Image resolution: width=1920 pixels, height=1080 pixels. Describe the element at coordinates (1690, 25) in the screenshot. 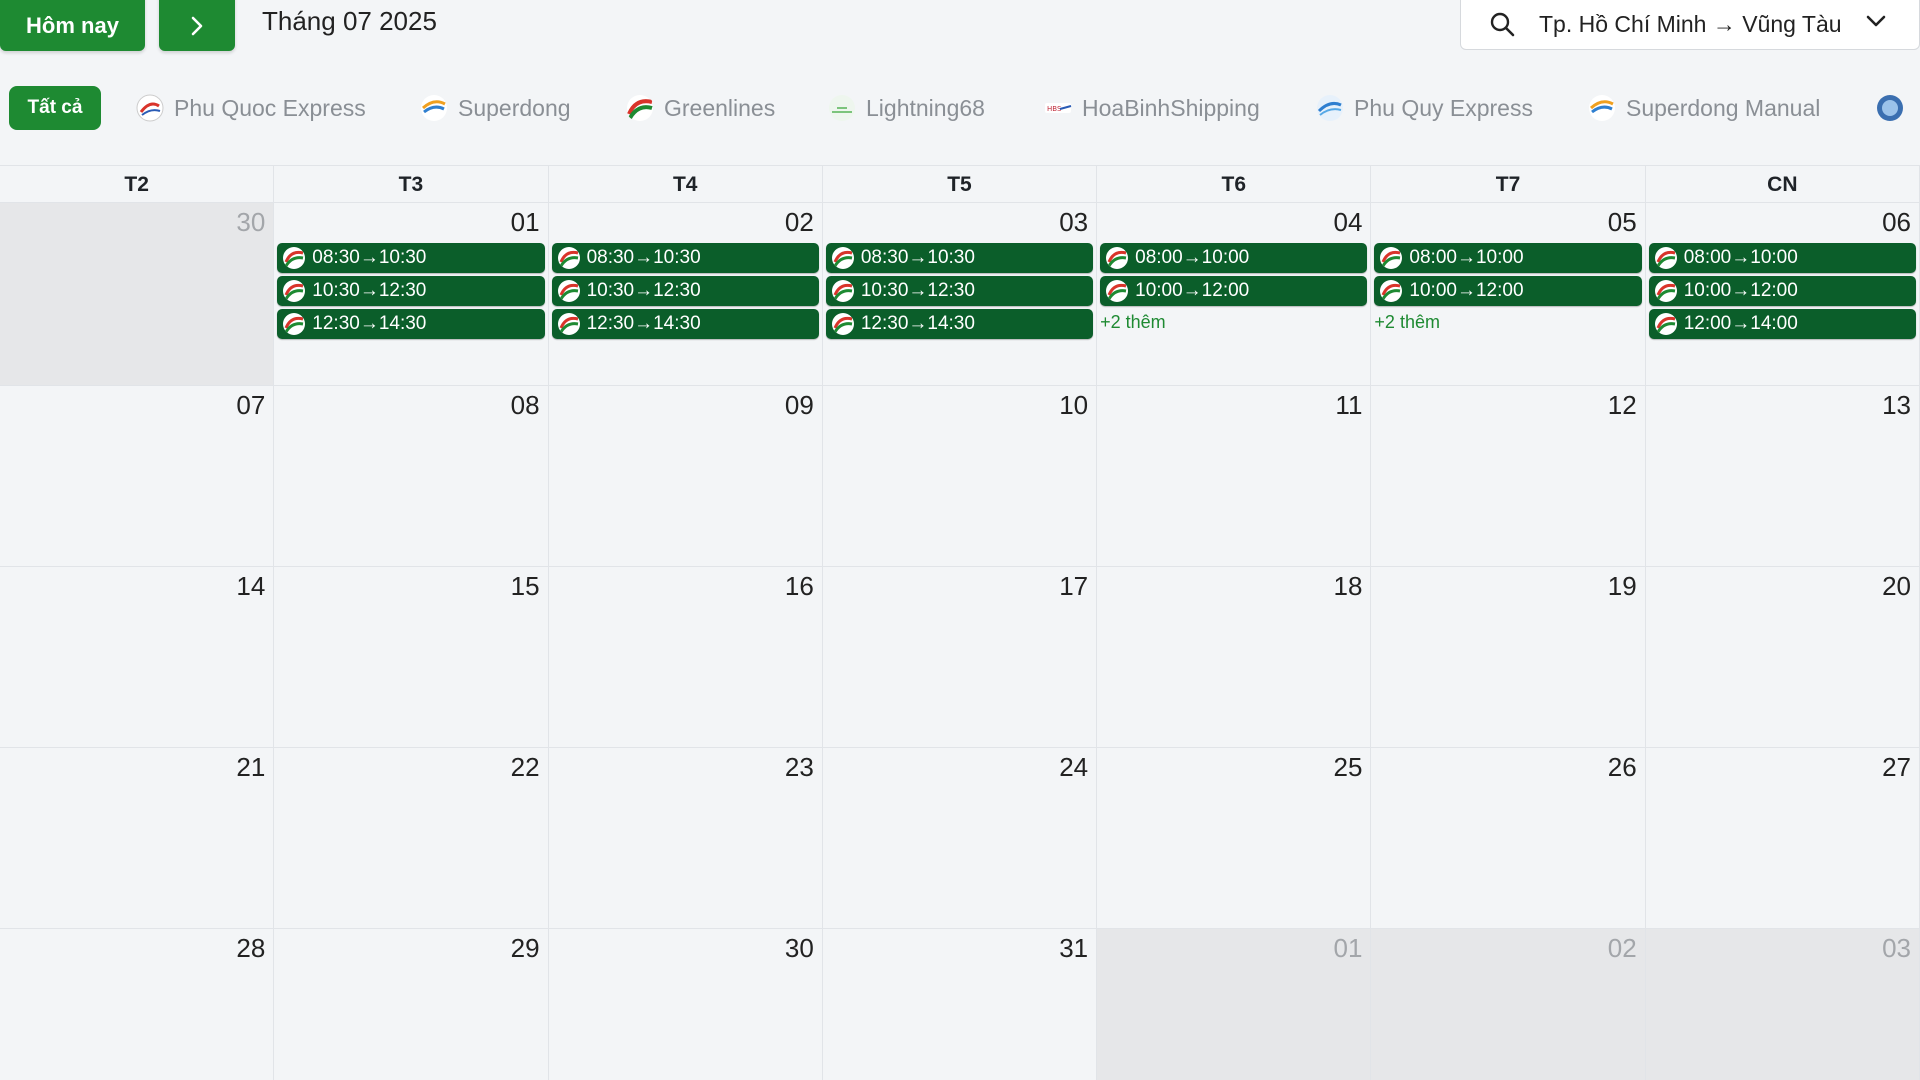

I see `route-select: Tp. Hồ Chí Minh → Vũng Tàu` at that location.